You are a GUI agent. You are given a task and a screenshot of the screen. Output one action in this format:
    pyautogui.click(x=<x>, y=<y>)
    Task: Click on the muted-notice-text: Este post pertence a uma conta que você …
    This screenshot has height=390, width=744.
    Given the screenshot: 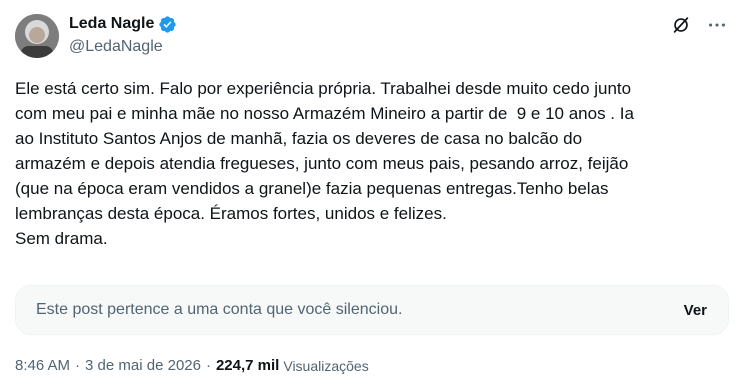 What is the action you would take?
    pyautogui.click(x=219, y=309)
    